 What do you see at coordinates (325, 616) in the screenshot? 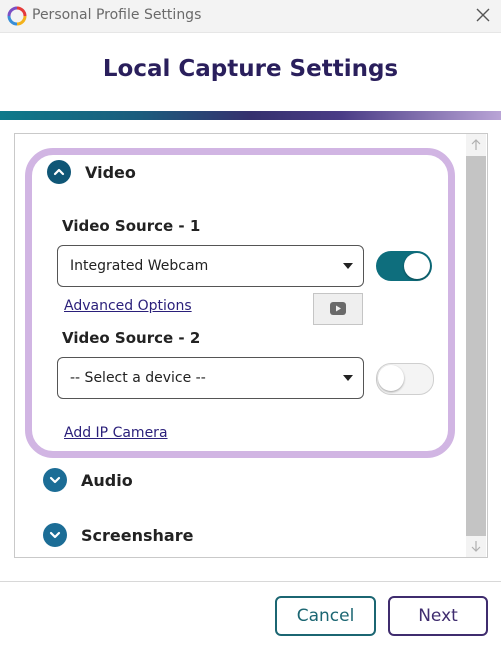
I see `cancel-button: Cancel` at bounding box center [325, 616].